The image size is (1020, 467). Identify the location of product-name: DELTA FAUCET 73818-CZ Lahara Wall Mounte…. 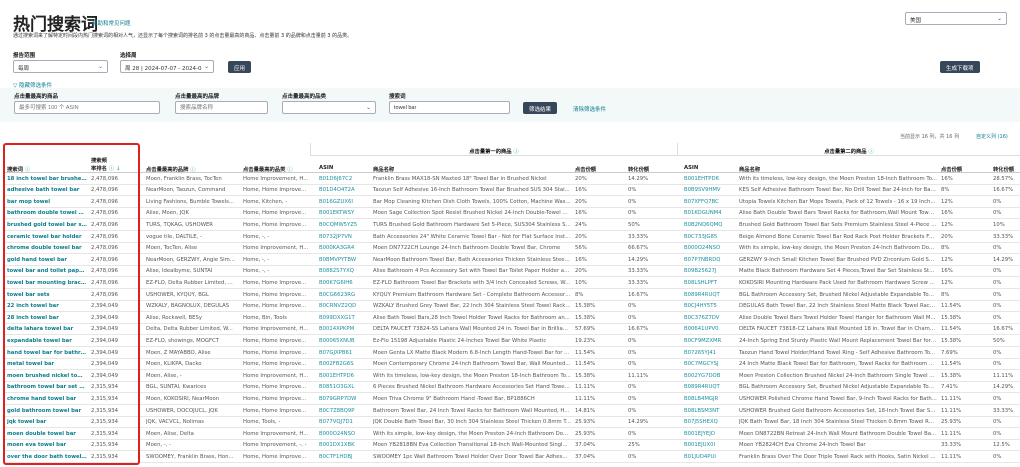
(838, 329).